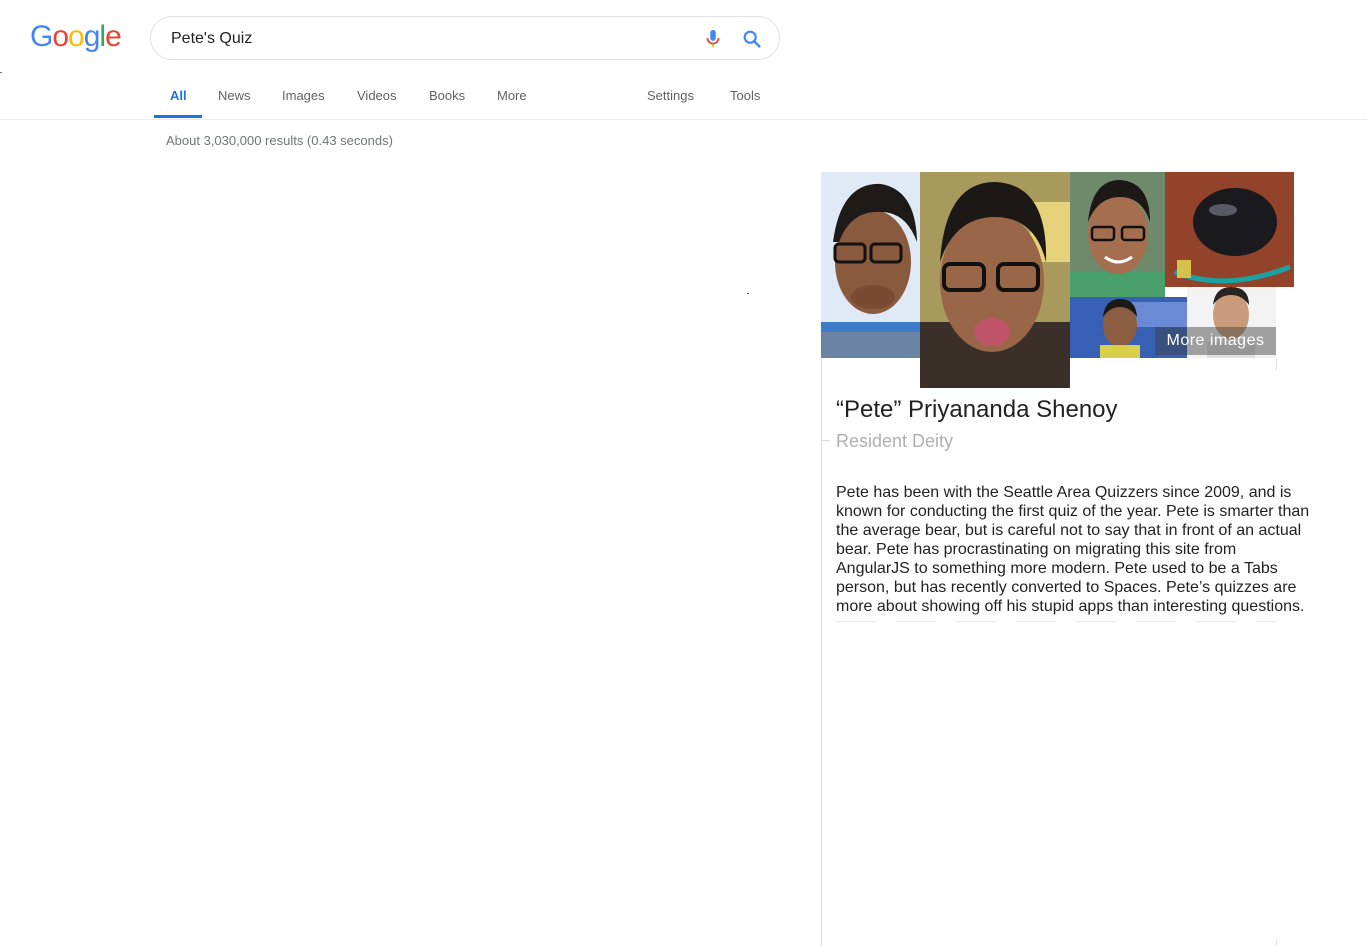  I want to click on tab-settings: Settings, so click(670, 95).